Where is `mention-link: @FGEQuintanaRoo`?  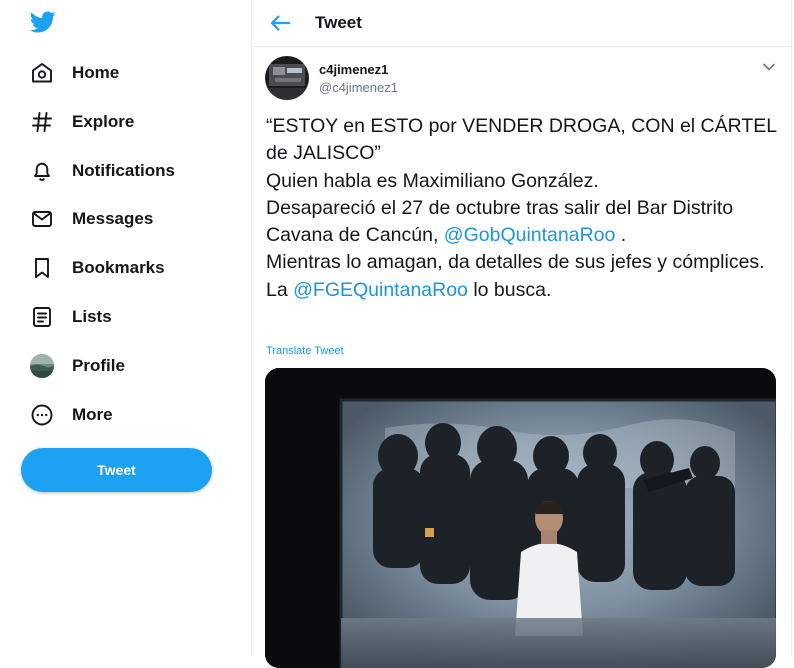 mention-link: @FGEQuintanaRoo is located at coordinates (380, 290).